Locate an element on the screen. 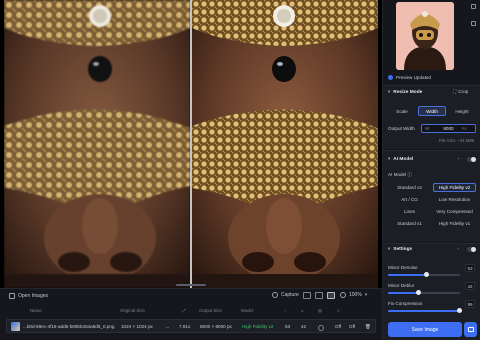  plus-icon is located at coordinates (12, 296).